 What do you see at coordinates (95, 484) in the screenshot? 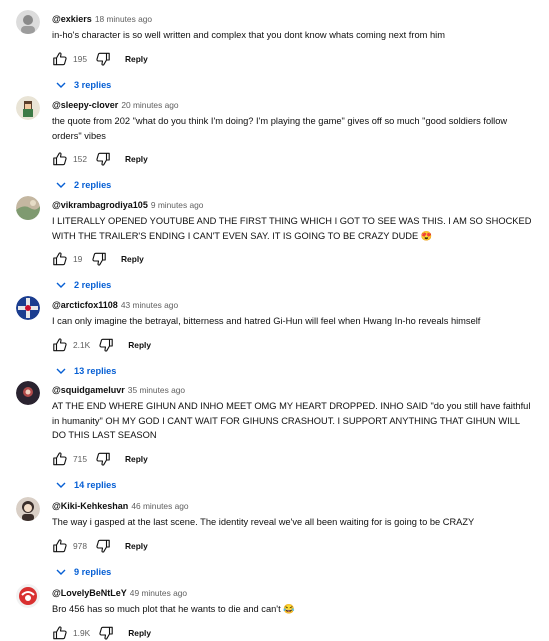
I see `replies-count: 14 replies` at bounding box center [95, 484].